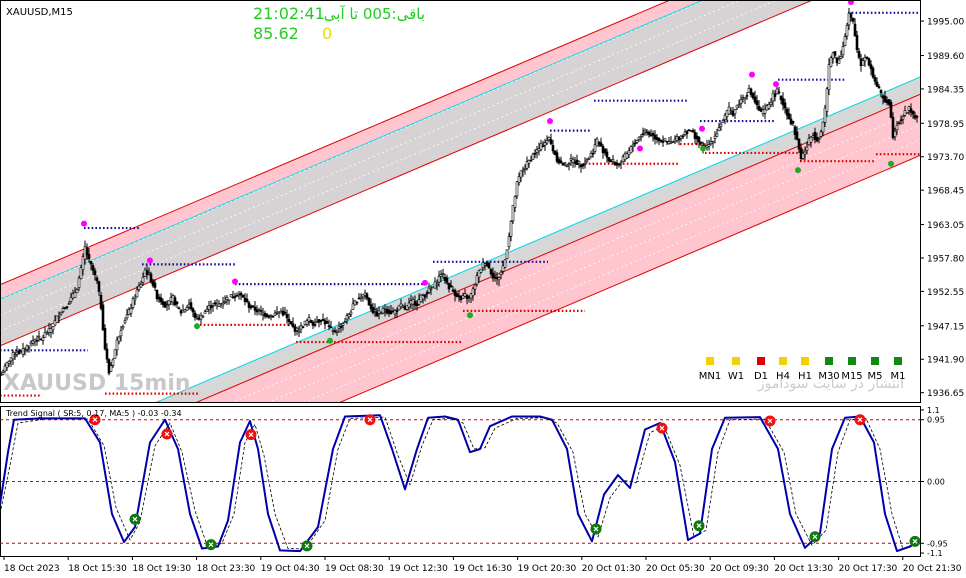 This screenshot has height=578, width=966. What do you see at coordinates (739, 569) in the screenshot?
I see `time-tick-label-11: 20 Oct 09:30` at bounding box center [739, 569].